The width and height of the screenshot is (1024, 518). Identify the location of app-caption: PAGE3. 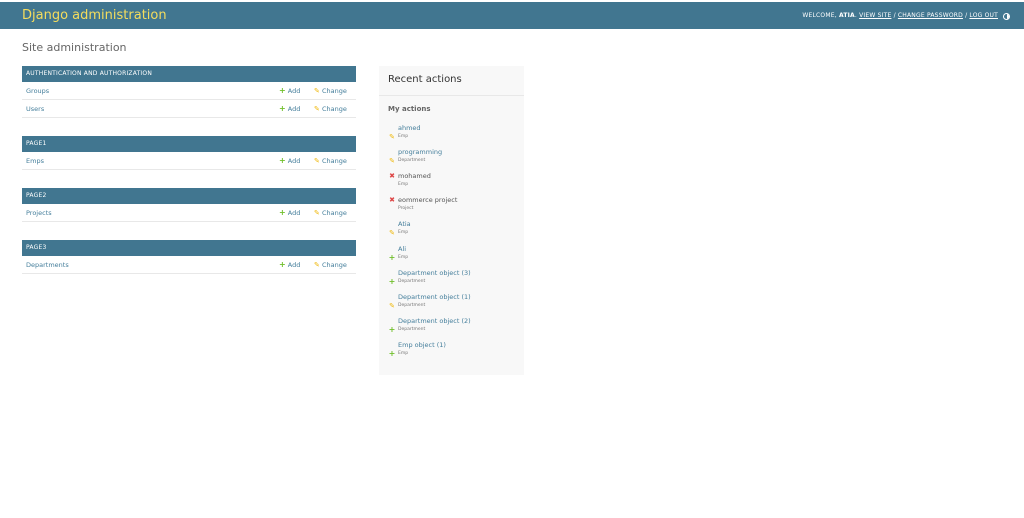
(189, 248).